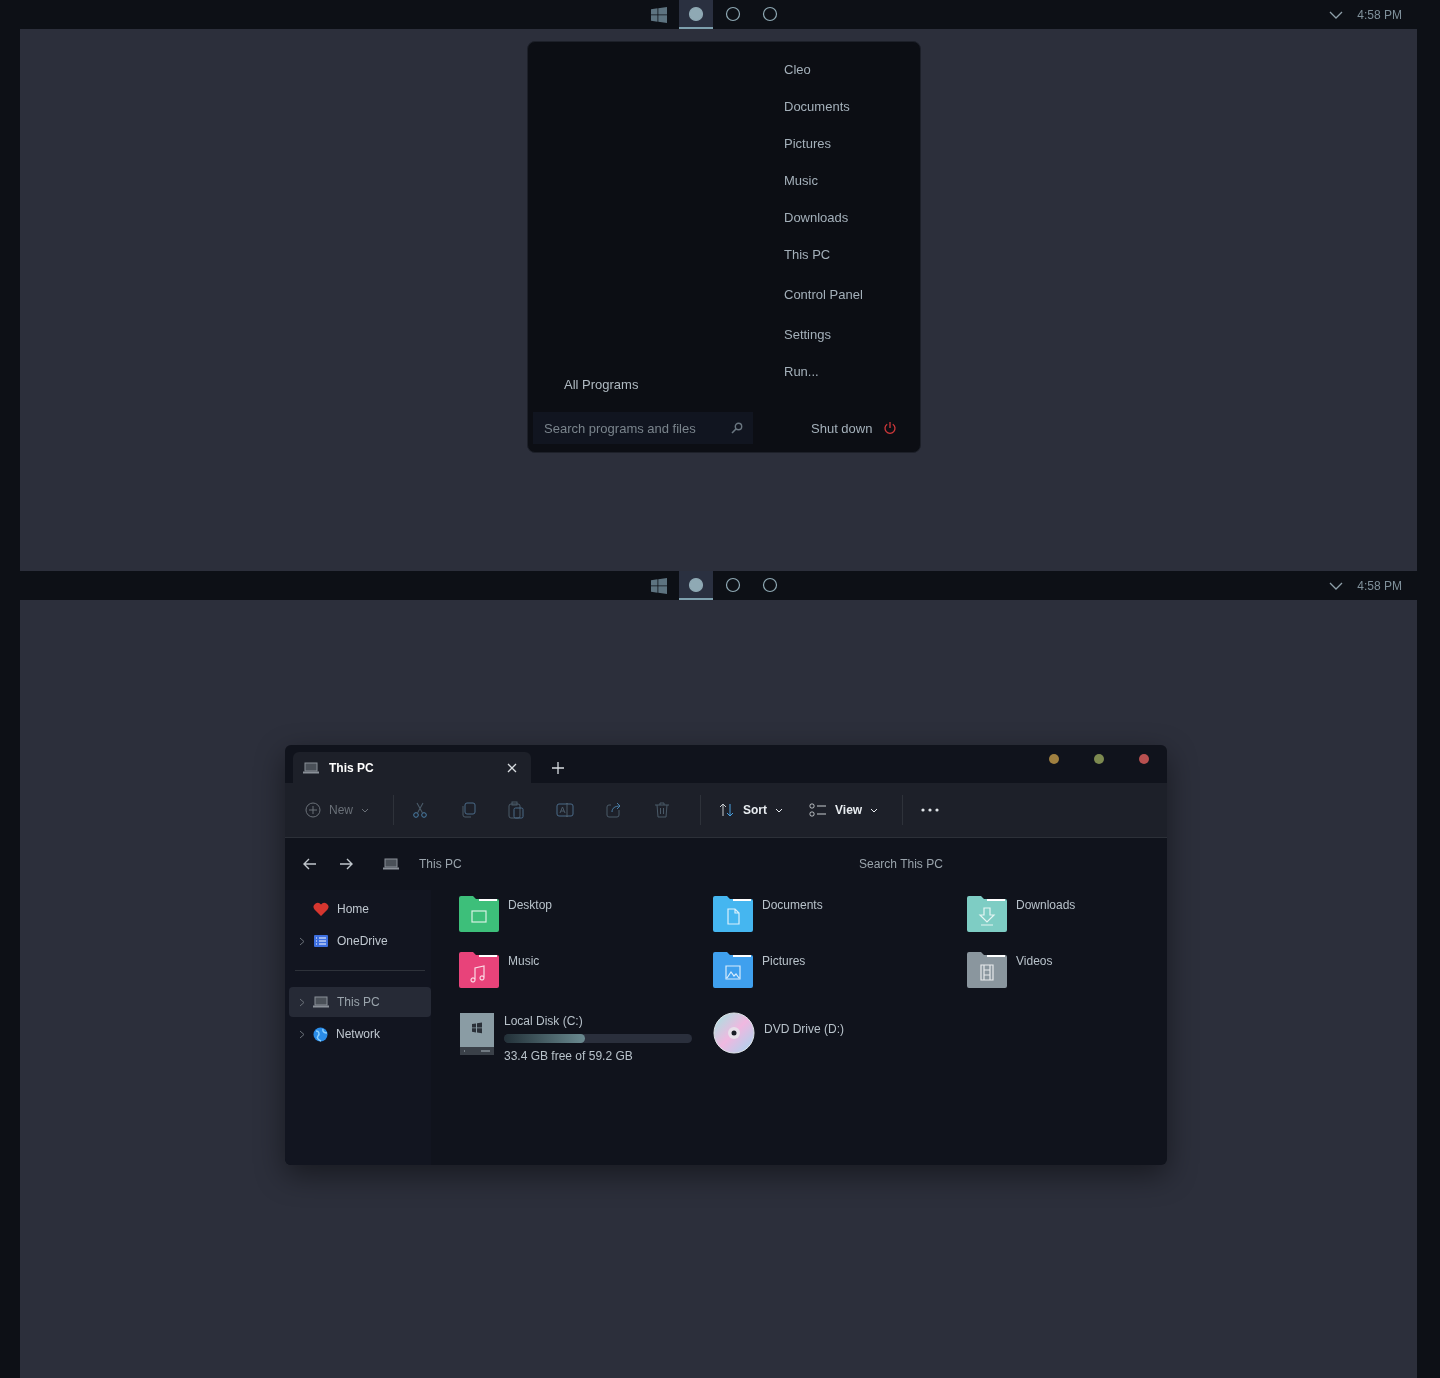  I want to click on sort-button: Sort, so click(751, 810).